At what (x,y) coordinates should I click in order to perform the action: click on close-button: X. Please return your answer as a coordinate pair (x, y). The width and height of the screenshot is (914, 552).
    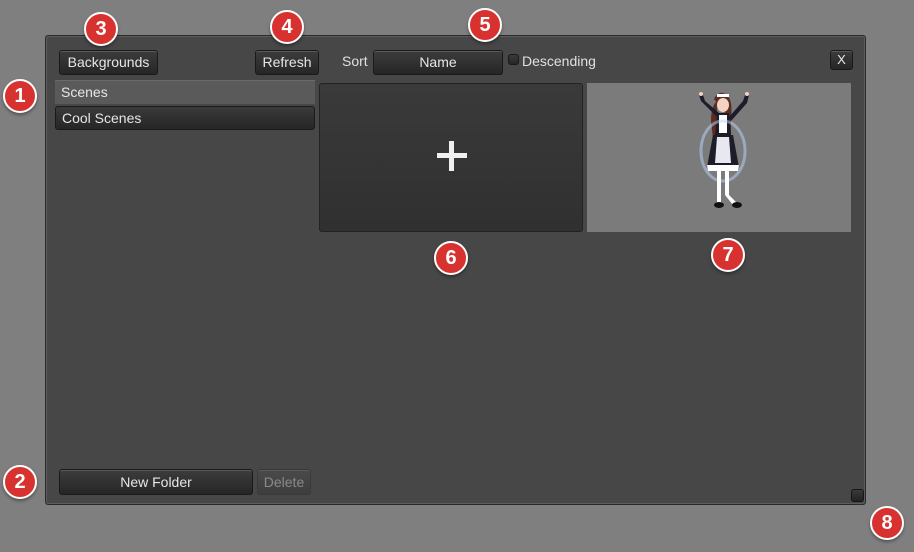
    Looking at the image, I should click on (841, 60).